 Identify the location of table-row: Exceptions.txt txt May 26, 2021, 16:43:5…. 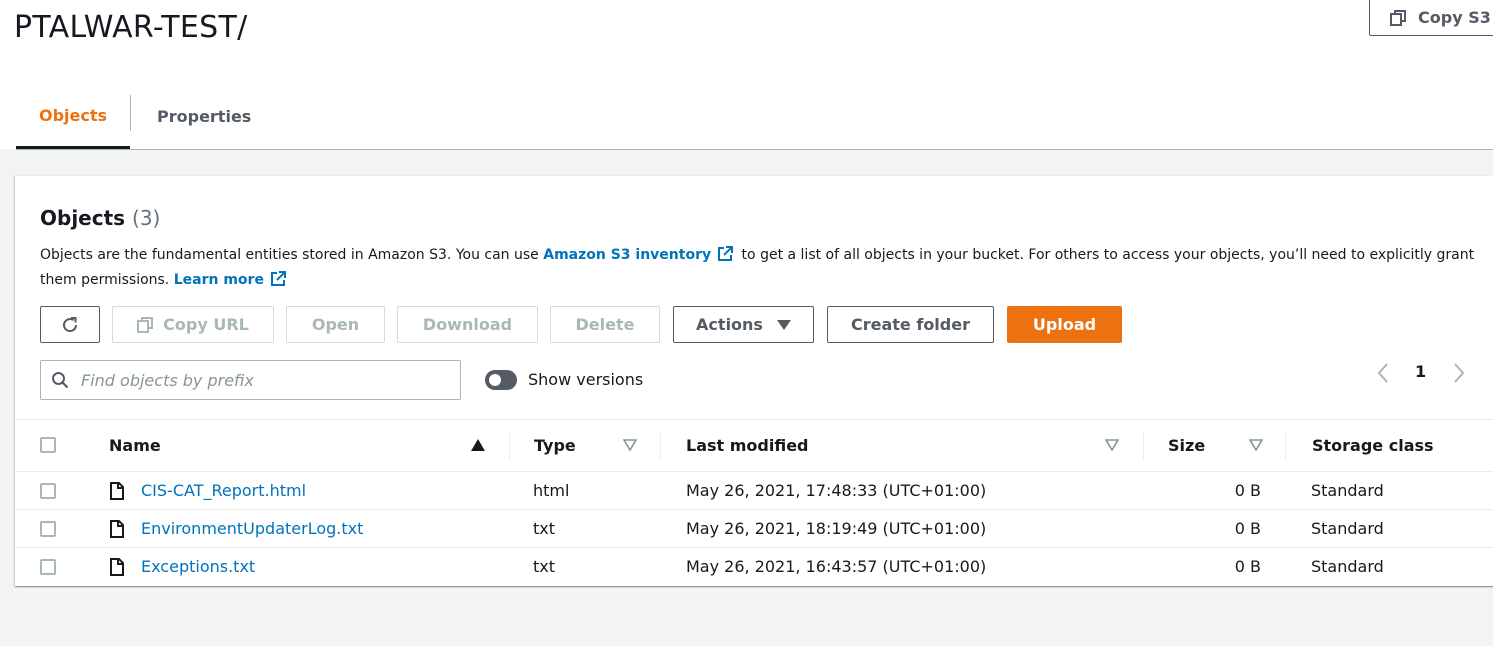
(754, 567).